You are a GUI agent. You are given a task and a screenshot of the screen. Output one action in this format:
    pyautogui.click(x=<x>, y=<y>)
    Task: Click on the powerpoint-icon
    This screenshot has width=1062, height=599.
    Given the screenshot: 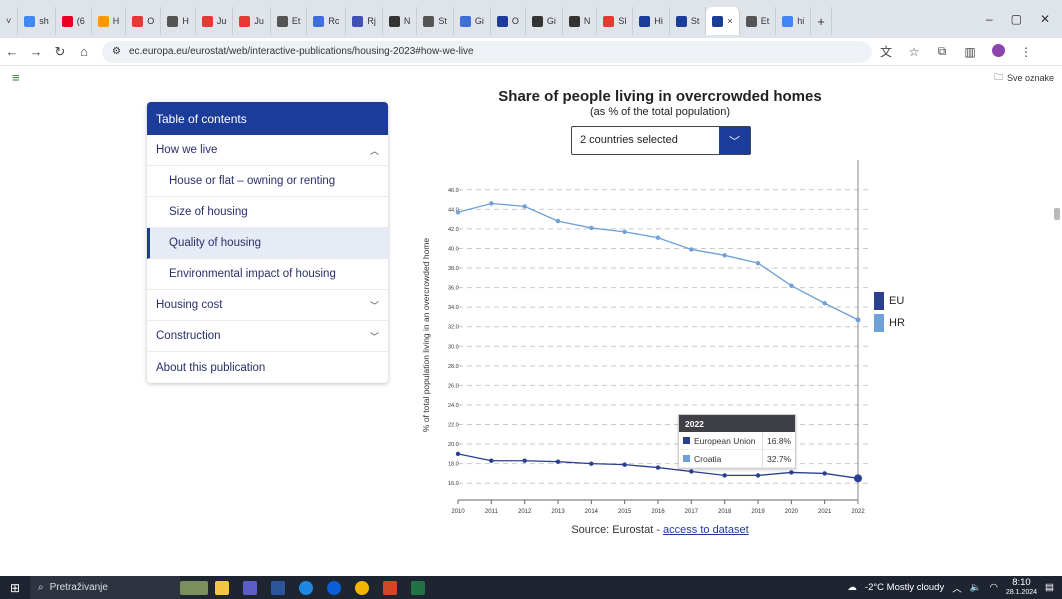 What is the action you would take?
    pyautogui.click(x=390, y=587)
    